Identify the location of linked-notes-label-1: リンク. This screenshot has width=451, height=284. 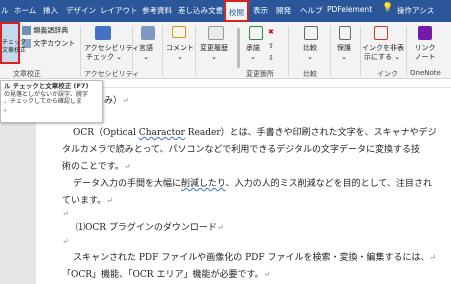
(425, 48).